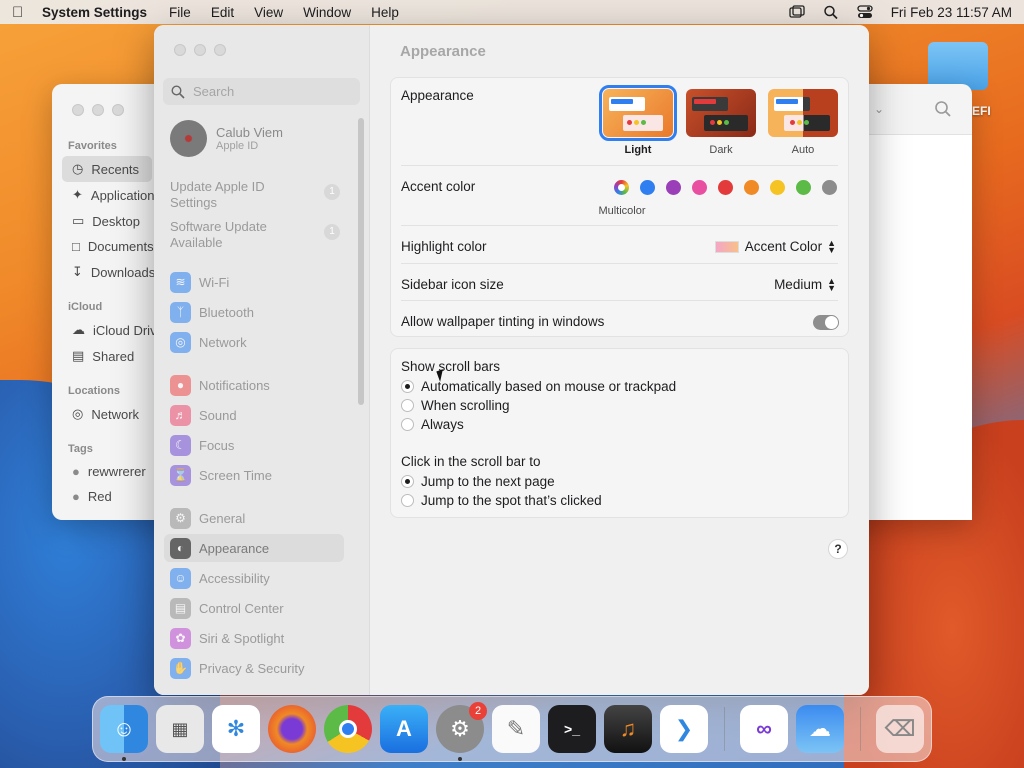  I want to click on control-center-icon, so click(865, 12).